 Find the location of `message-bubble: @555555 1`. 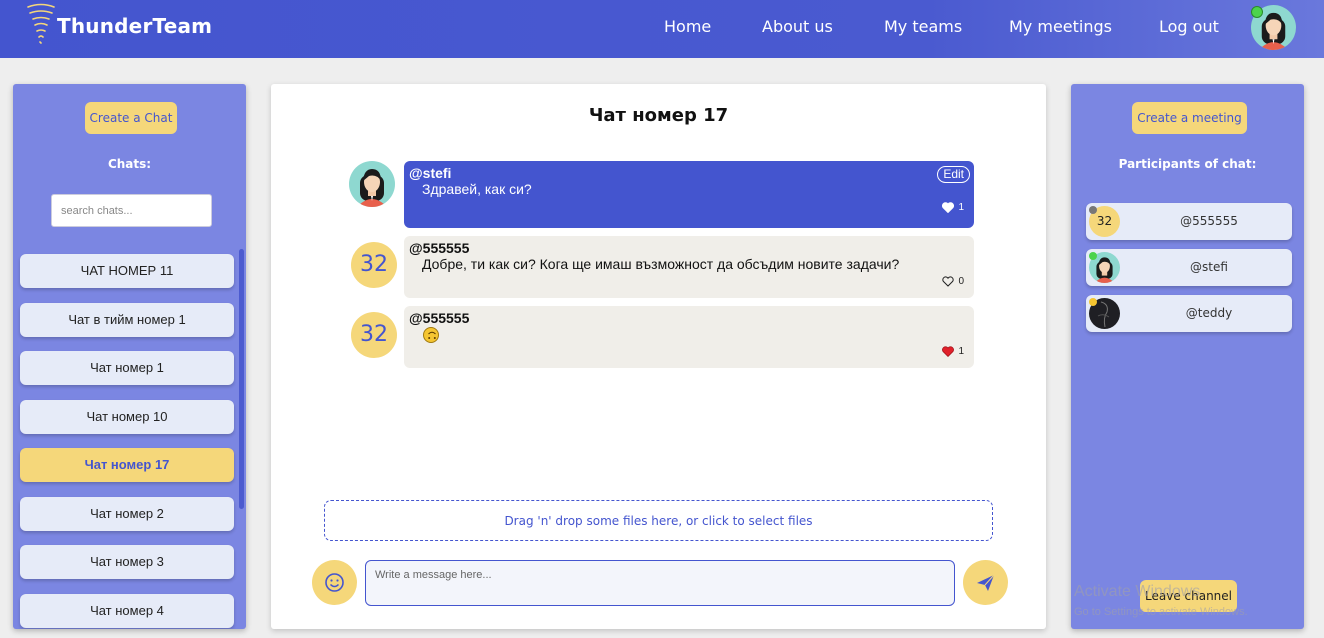

message-bubble: @555555 1 is located at coordinates (689, 337).